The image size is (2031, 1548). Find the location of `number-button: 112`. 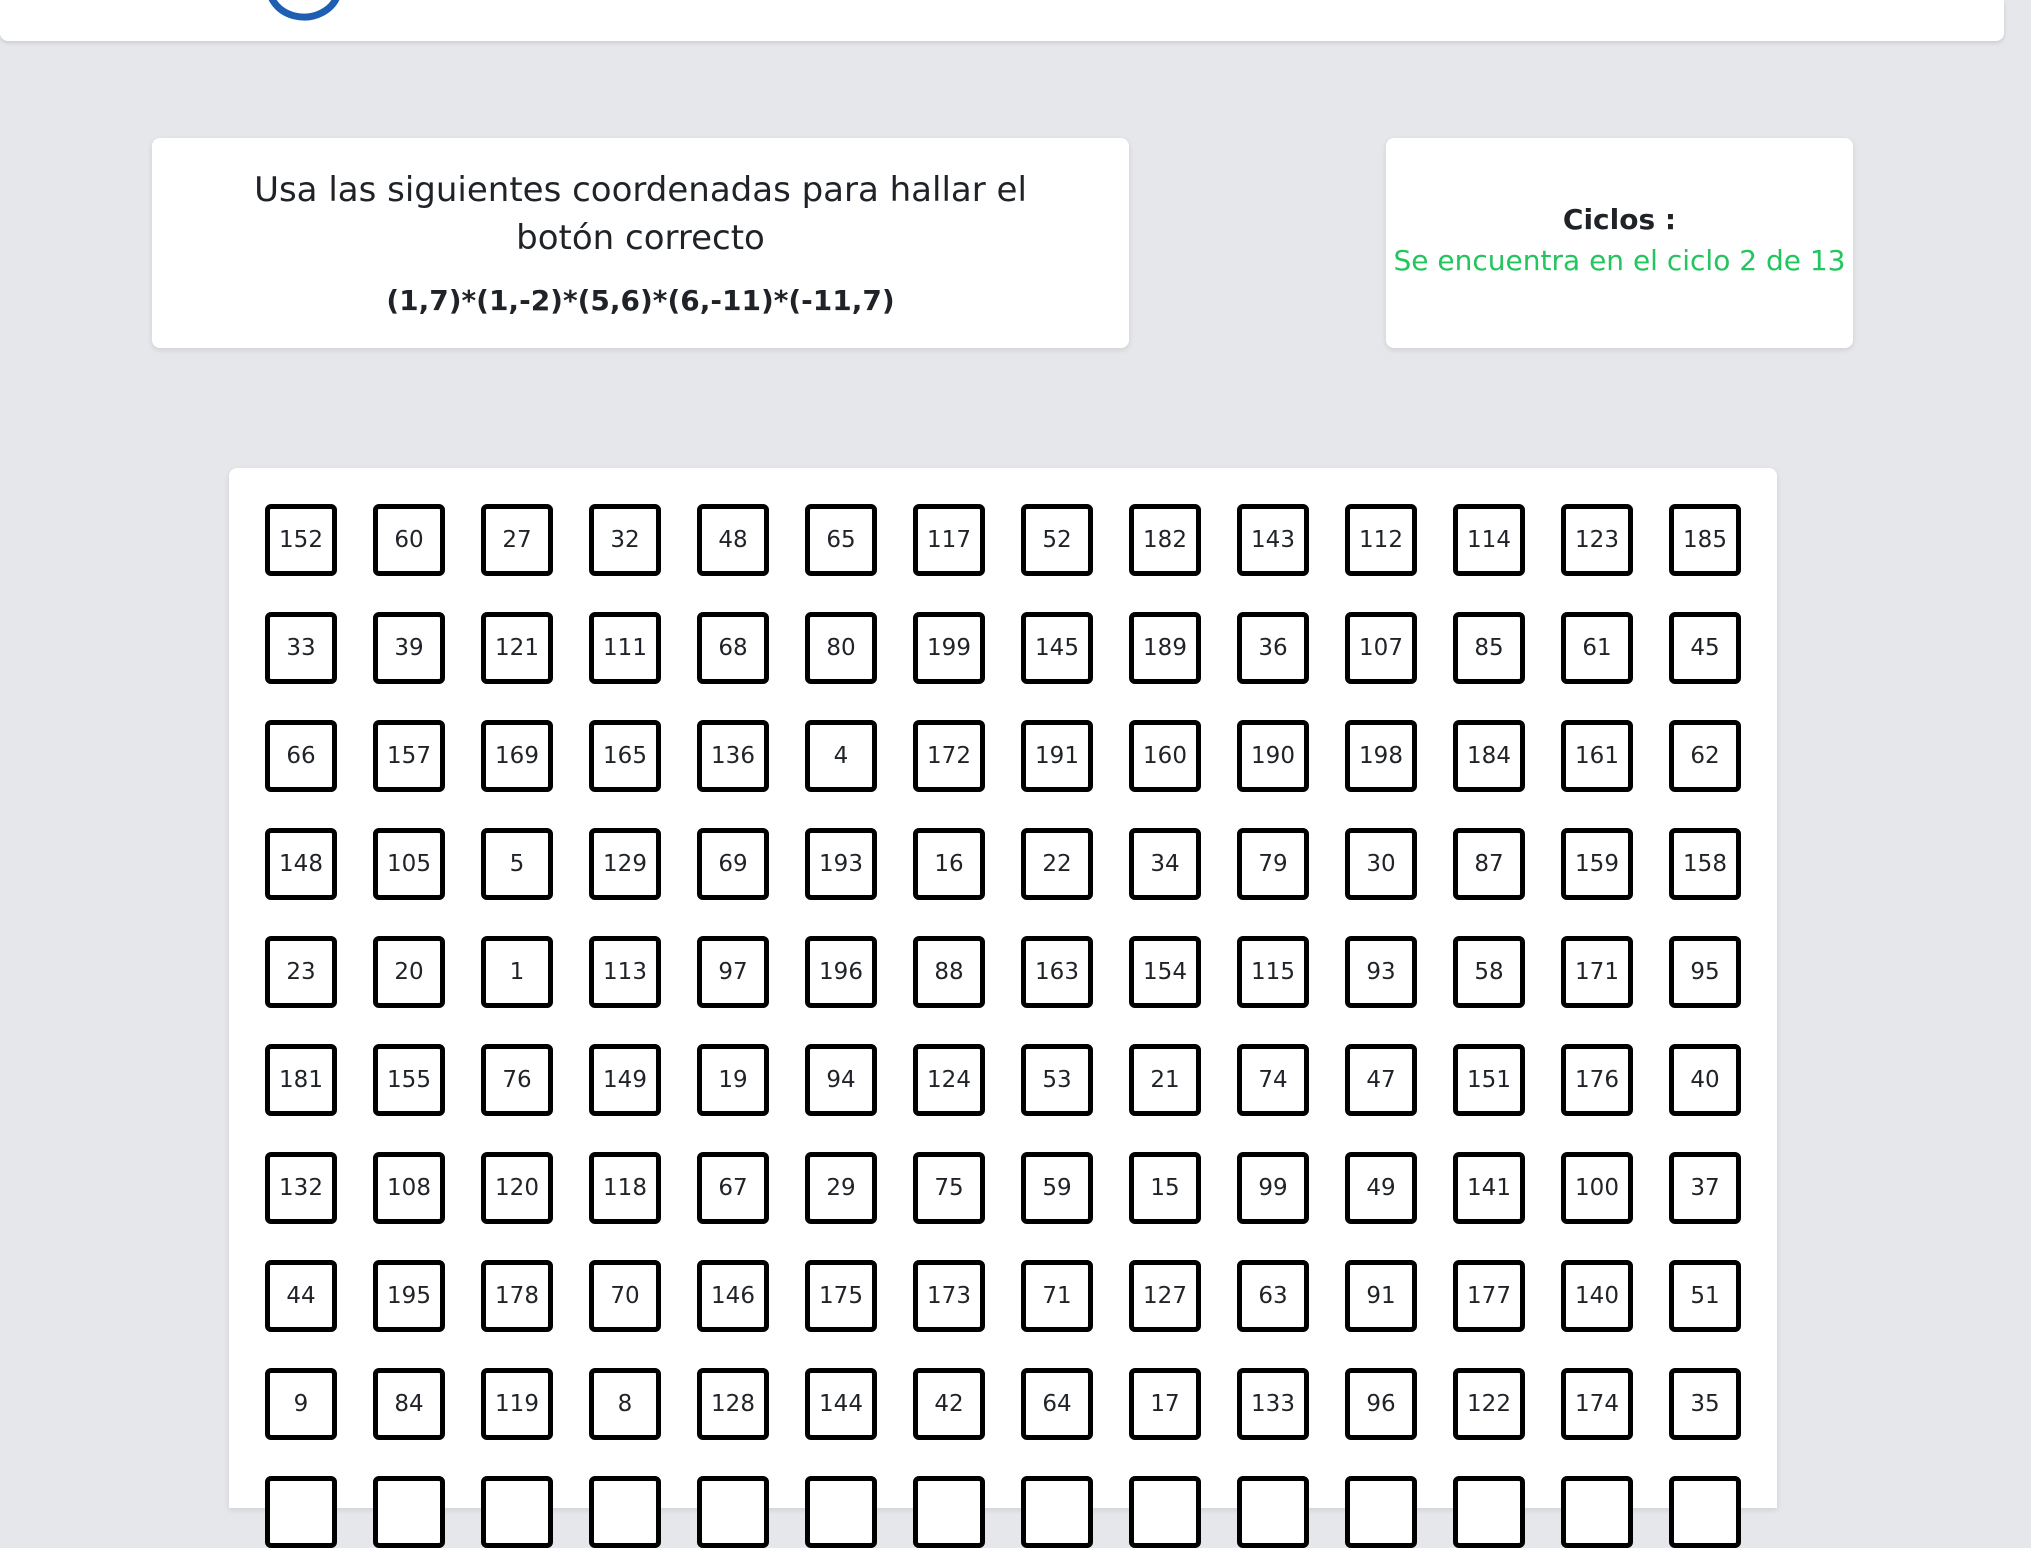

number-button: 112 is located at coordinates (1381, 540).